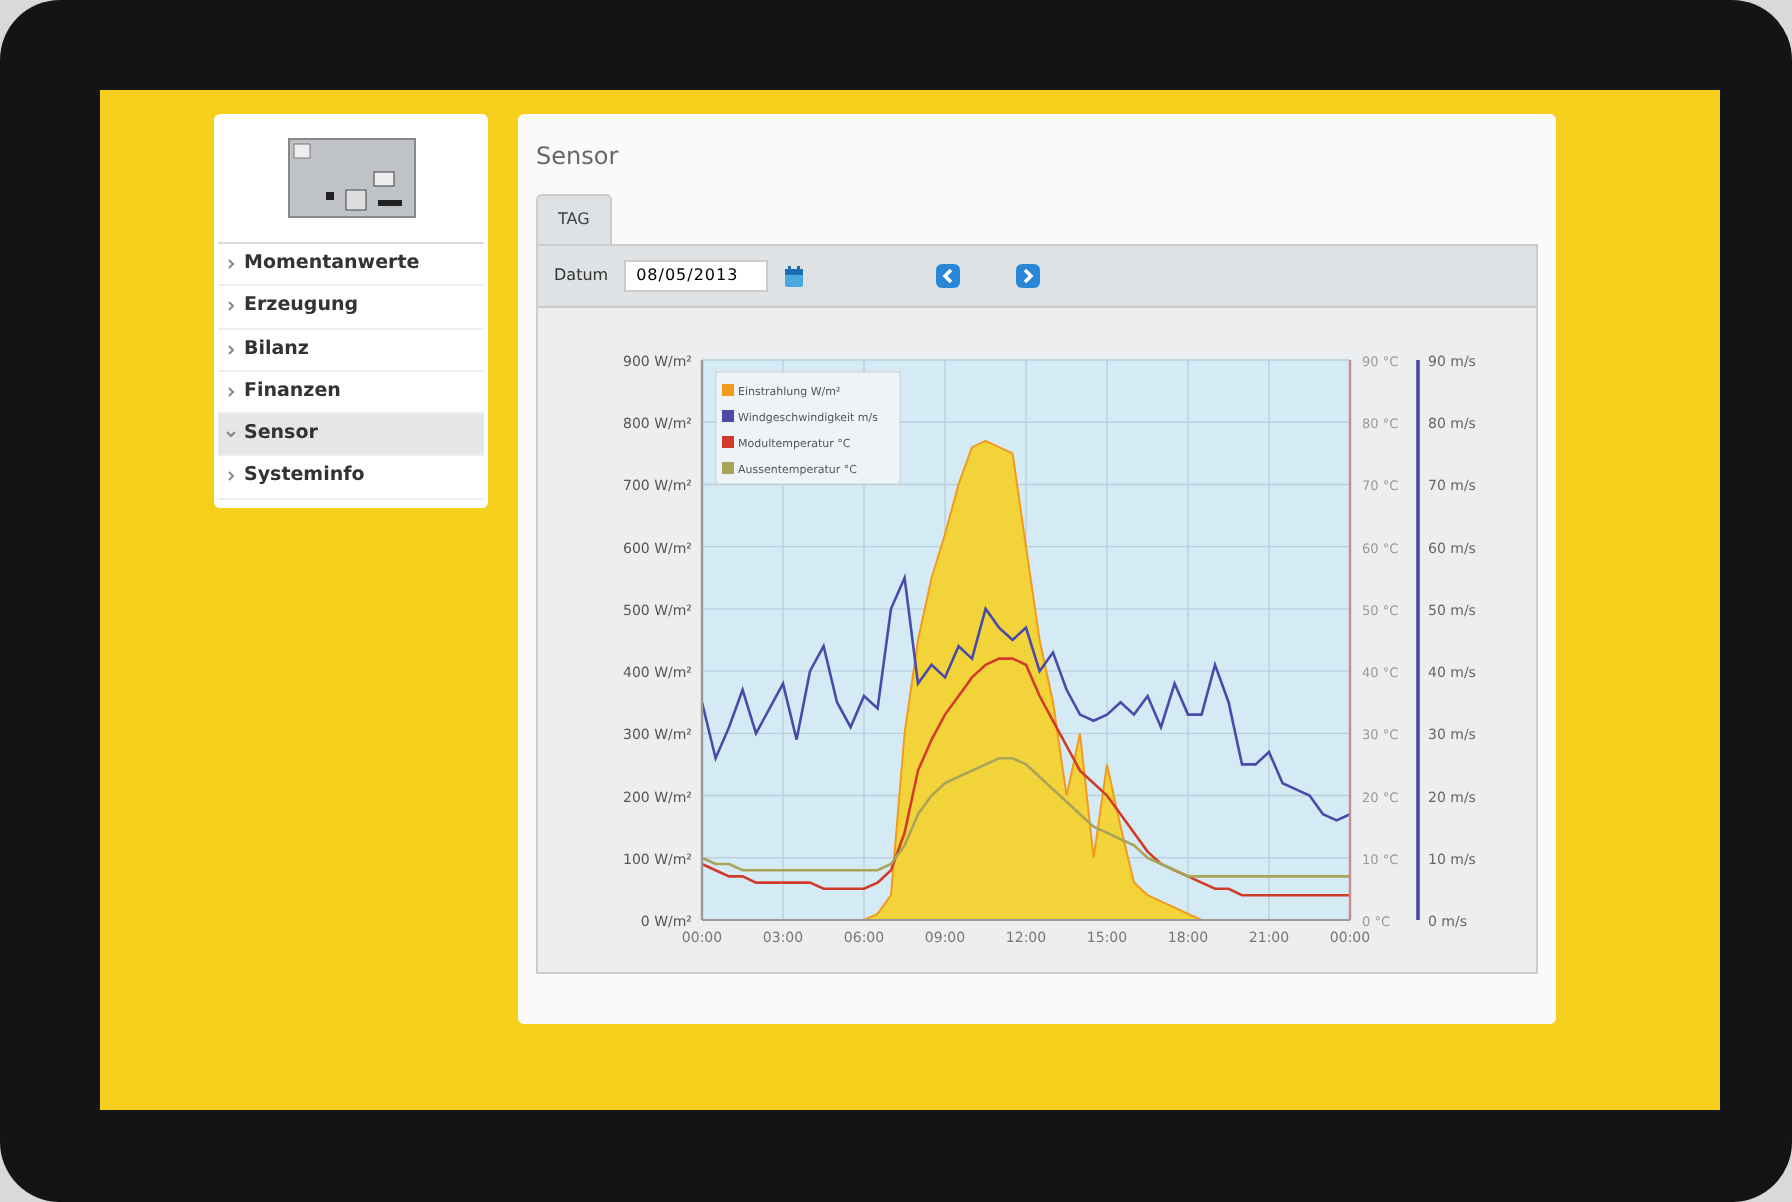 This screenshot has height=1202, width=1792. What do you see at coordinates (578, 157) in the screenshot?
I see `panel-title: Sensor` at bounding box center [578, 157].